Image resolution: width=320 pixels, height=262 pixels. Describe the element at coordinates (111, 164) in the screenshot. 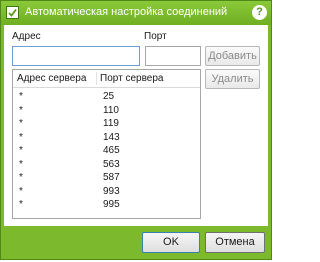

I see `row-port: 563` at that location.